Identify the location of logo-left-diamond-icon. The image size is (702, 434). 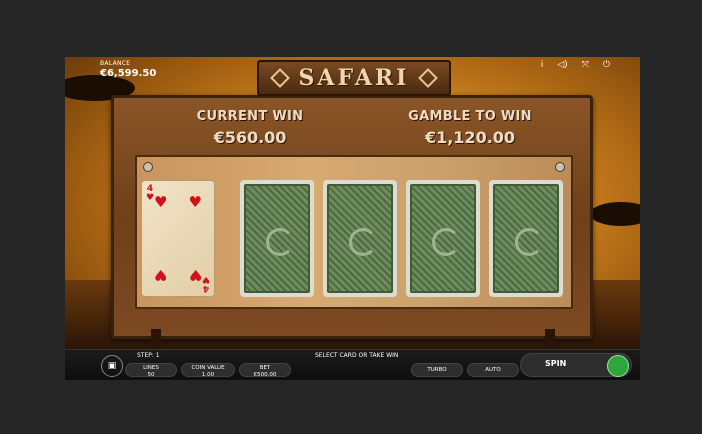
(279, 78).